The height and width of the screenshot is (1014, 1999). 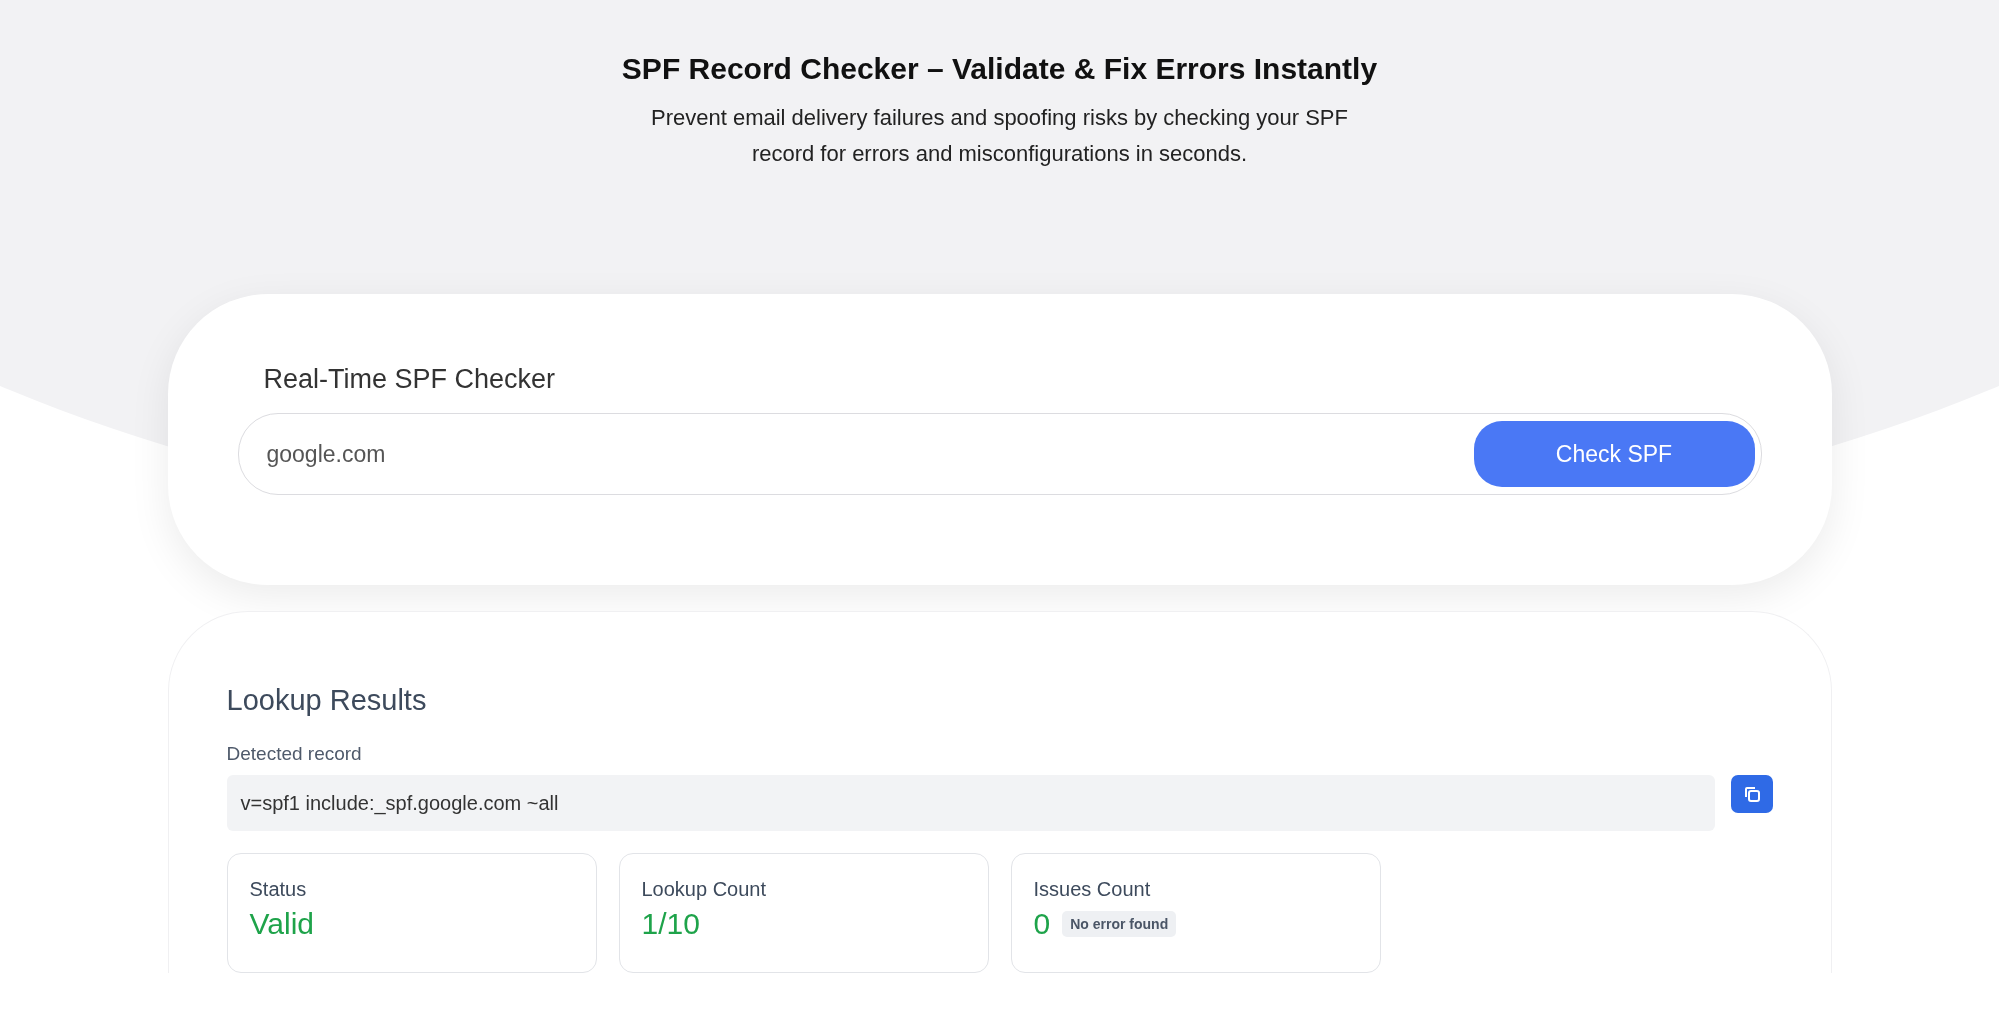 I want to click on checker-title: Real-Time SPF Checker, so click(x=410, y=379).